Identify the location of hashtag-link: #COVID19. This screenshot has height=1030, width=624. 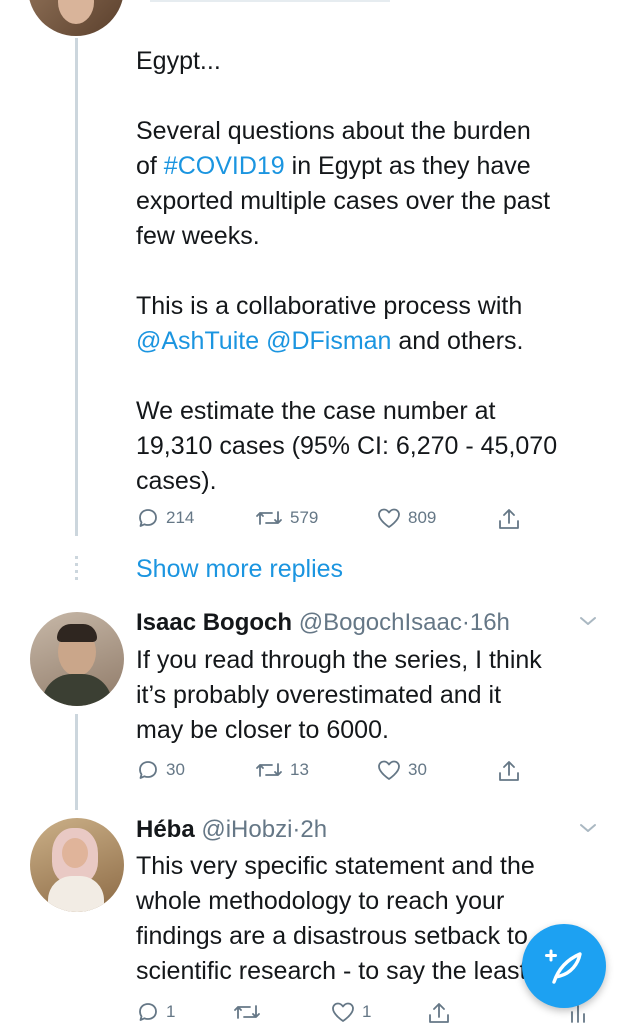
(224, 166).